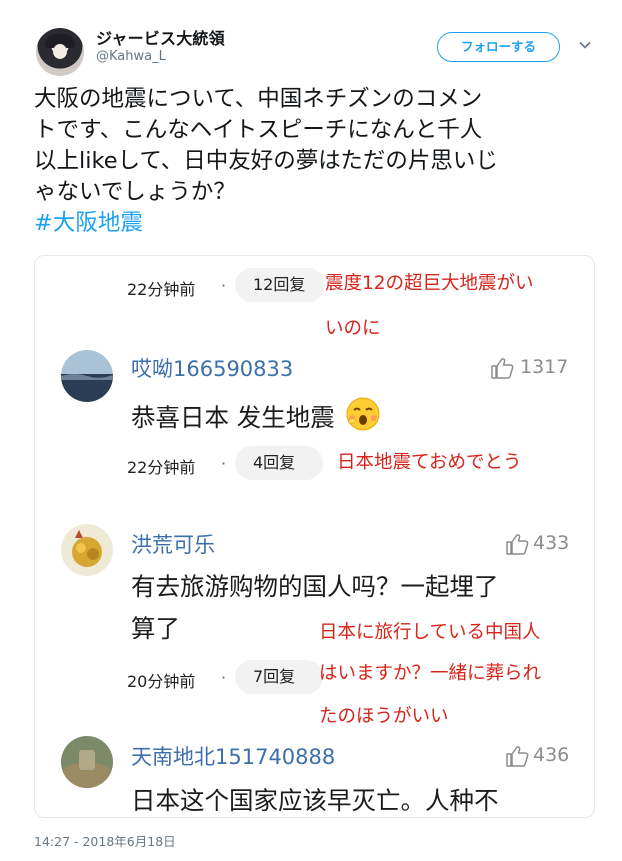 This screenshot has width=622, height=861. I want to click on follow-button: フォローする, so click(498, 47).